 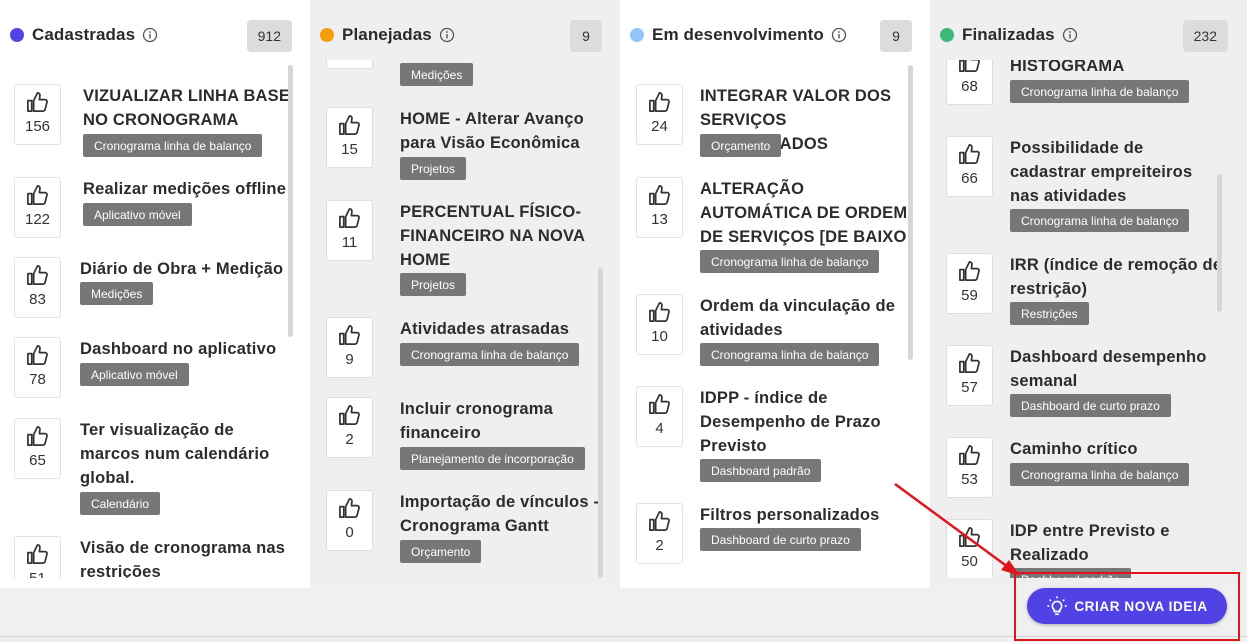 What do you see at coordinates (349, 64) in the screenshot?
I see `vote-button` at bounding box center [349, 64].